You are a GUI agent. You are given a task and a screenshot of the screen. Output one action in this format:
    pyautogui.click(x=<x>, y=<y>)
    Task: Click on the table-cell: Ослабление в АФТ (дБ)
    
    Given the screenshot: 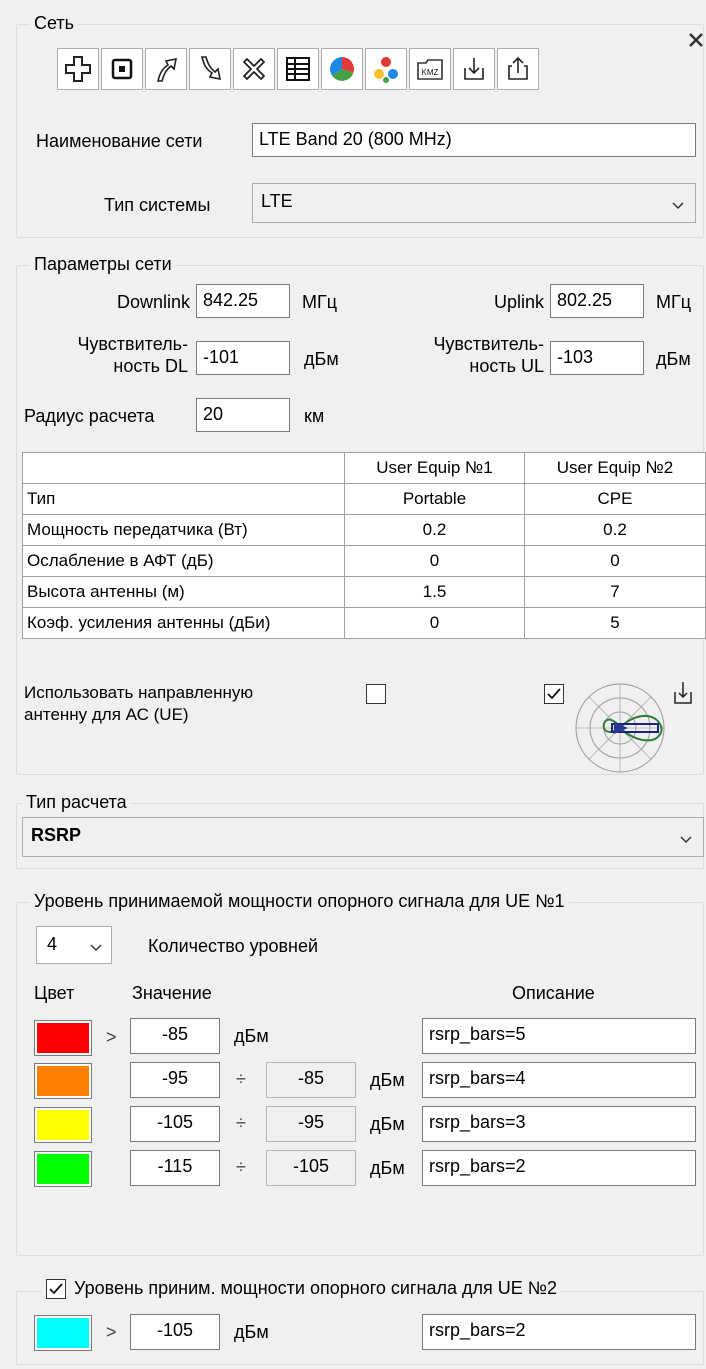 What is the action you would take?
    pyautogui.click(x=183, y=561)
    